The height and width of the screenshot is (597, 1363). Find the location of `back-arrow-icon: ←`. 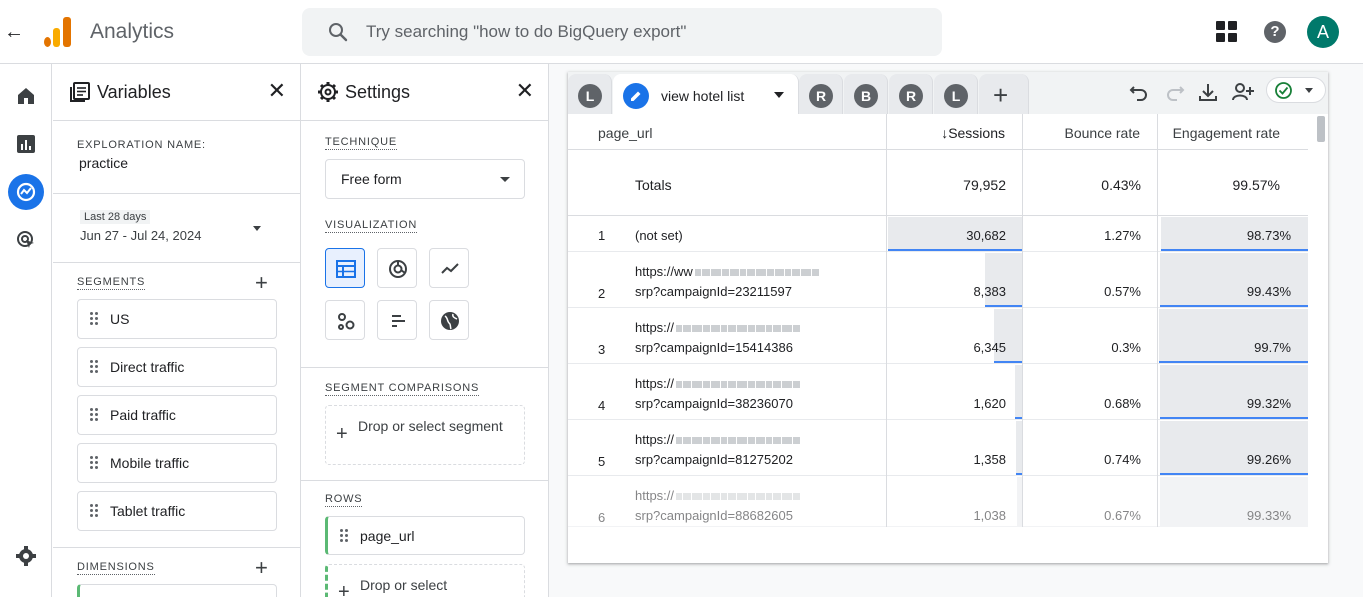

back-arrow-icon: ← is located at coordinates (14, 32).